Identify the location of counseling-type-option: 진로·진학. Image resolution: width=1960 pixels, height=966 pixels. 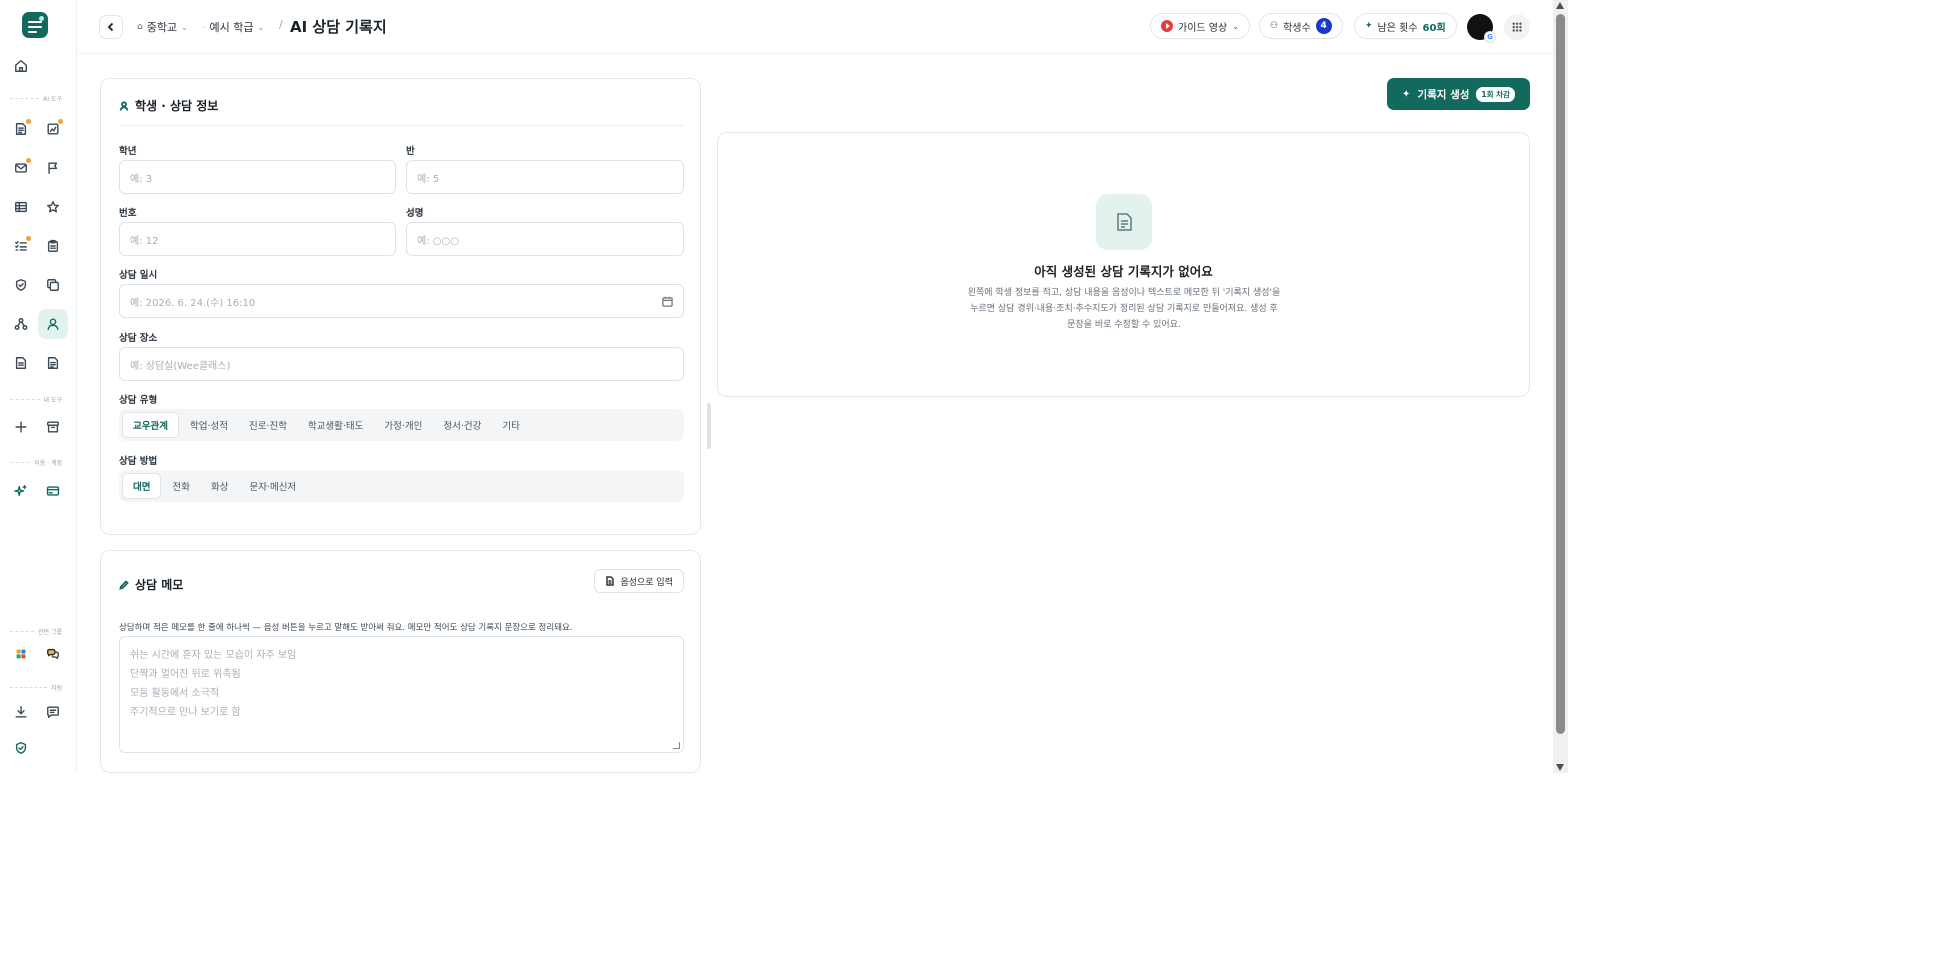
(268, 425).